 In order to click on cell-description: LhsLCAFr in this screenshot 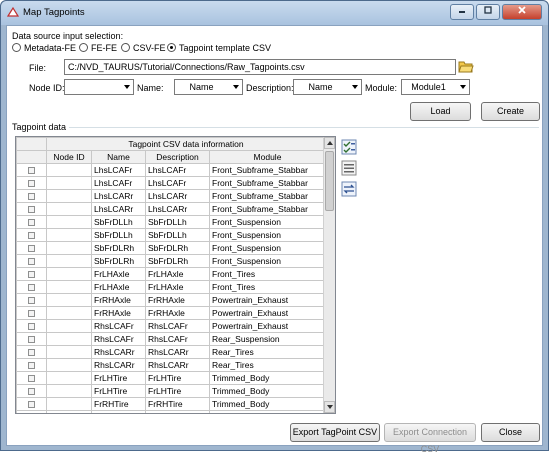, I will do `click(177, 183)`.